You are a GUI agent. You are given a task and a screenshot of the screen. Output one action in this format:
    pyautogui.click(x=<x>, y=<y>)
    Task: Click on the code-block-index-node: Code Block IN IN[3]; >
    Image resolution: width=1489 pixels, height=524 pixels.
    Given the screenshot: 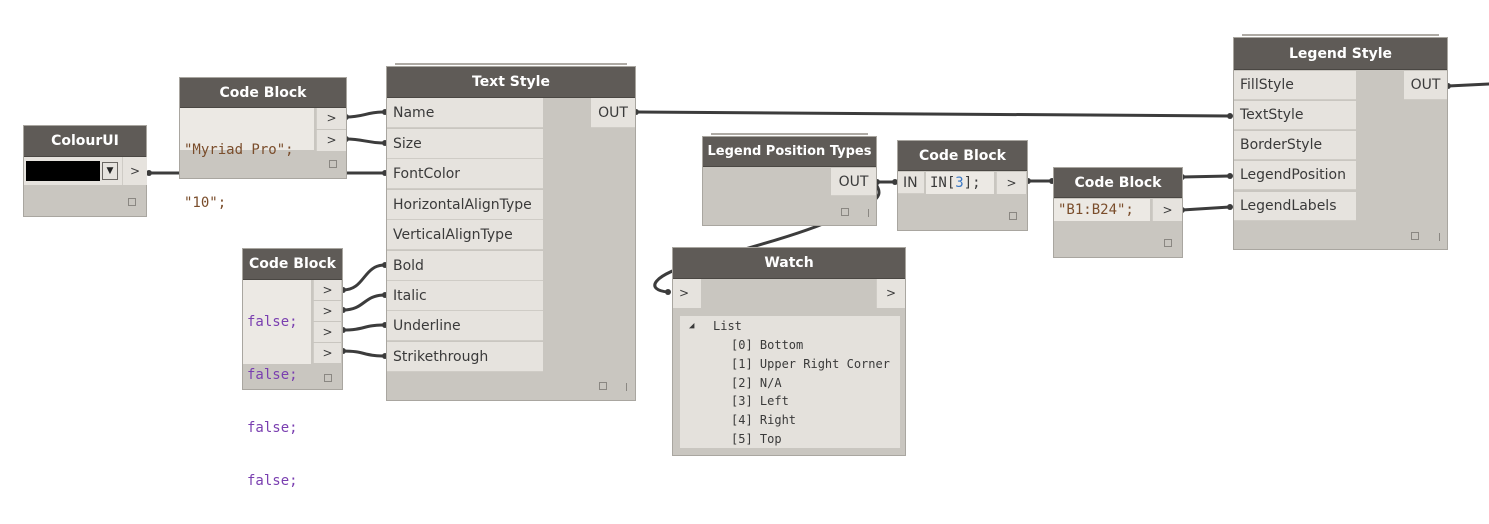 What is the action you would take?
    pyautogui.click(x=962, y=185)
    